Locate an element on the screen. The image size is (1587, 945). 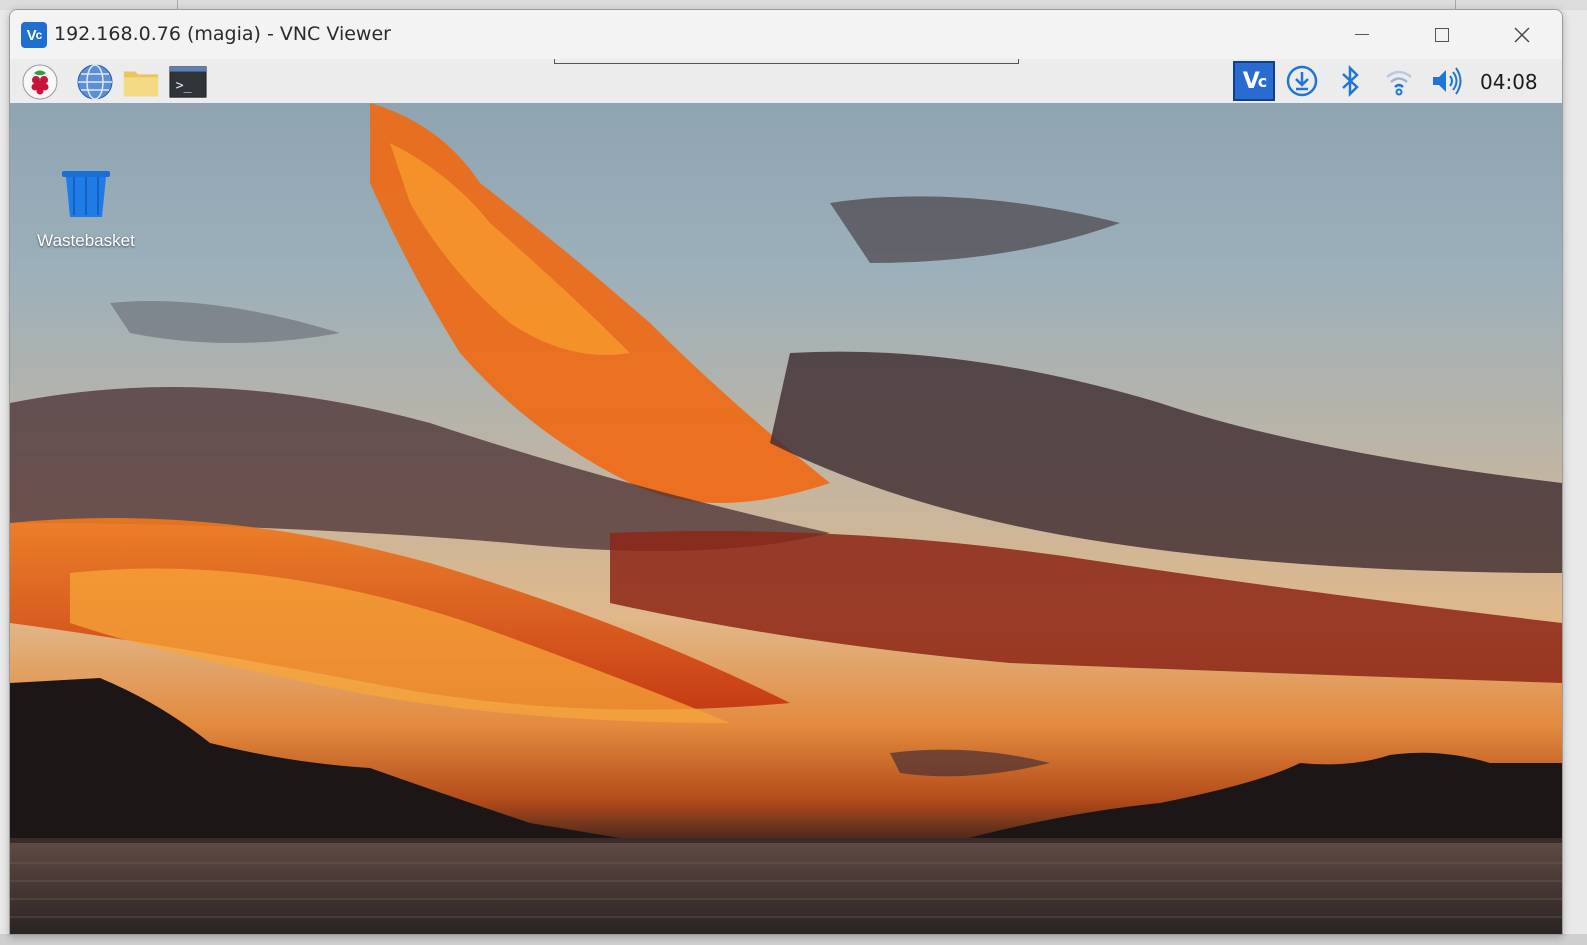
vnc-server-icon: Vc is located at coordinates (1254, 81).